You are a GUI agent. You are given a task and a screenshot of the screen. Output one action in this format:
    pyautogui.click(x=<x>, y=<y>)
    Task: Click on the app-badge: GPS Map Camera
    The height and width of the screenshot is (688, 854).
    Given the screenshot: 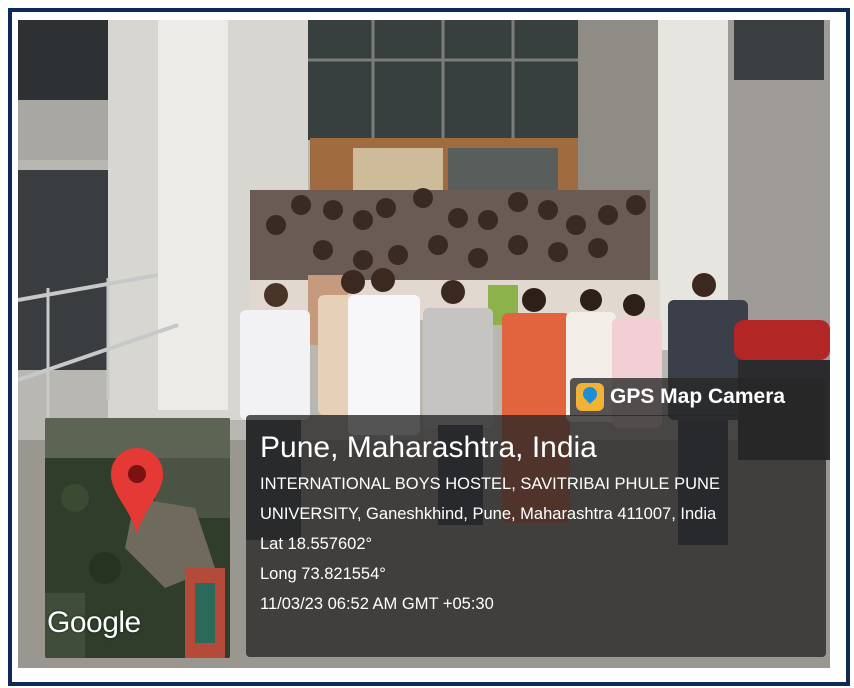 What is the action you would take?
    pyautogui.click(x=698, y=397)
    